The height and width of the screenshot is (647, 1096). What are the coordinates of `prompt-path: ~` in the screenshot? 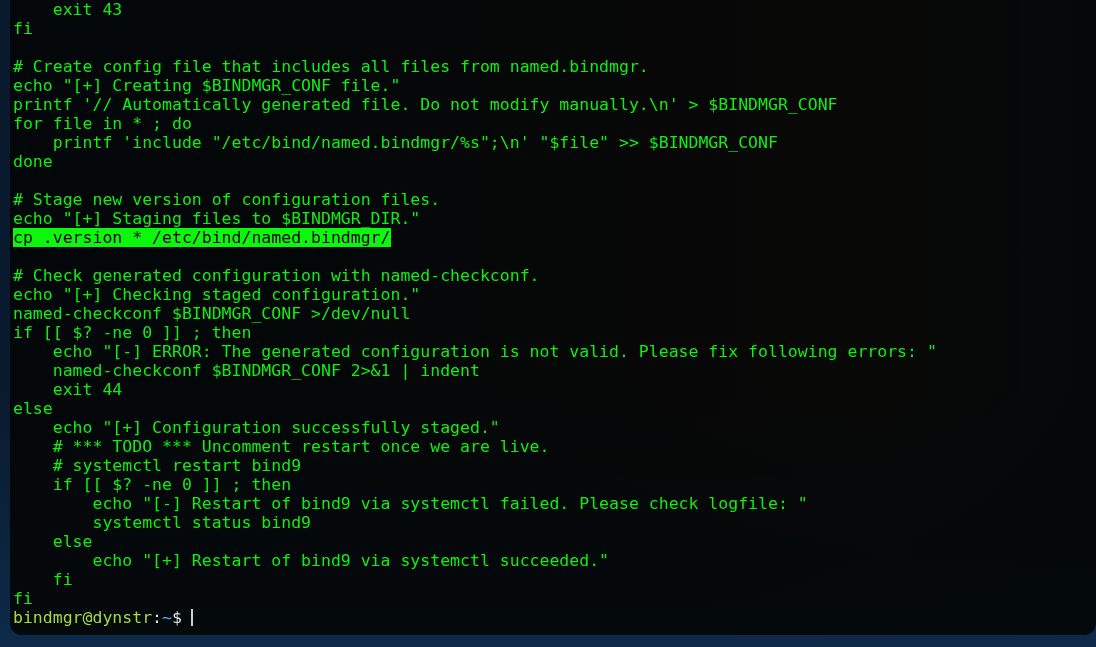 It's located at (167, 617).